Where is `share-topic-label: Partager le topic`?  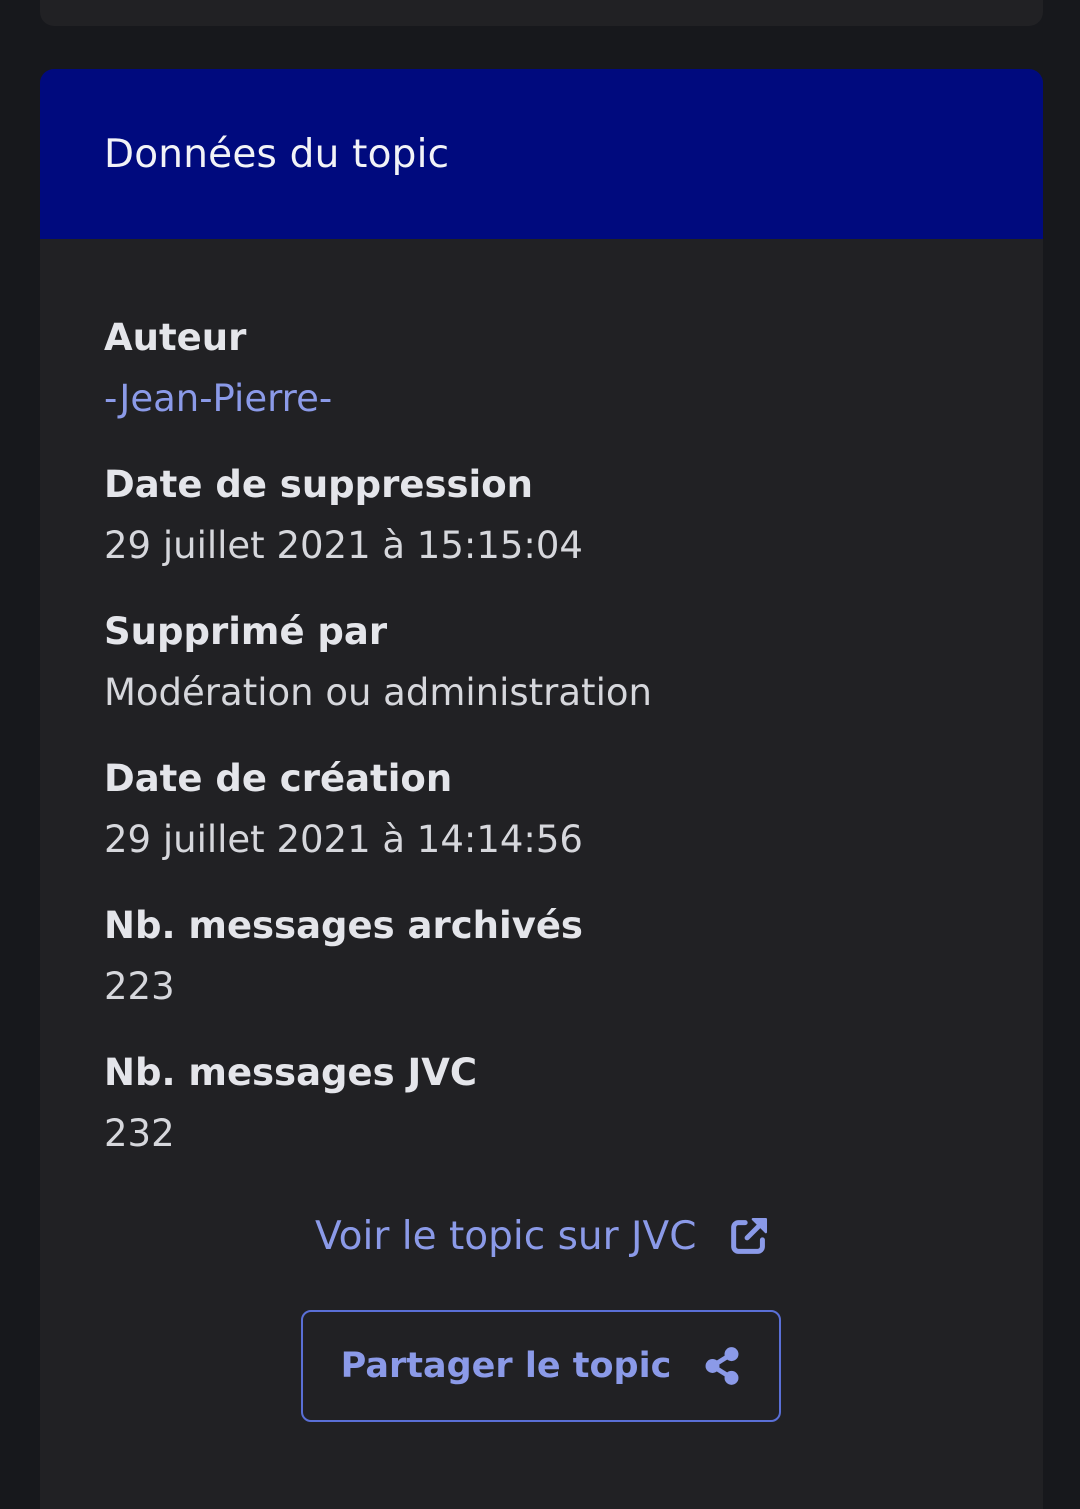 share-topic-label: Partager le topic is located at coordinates (506, 1366).